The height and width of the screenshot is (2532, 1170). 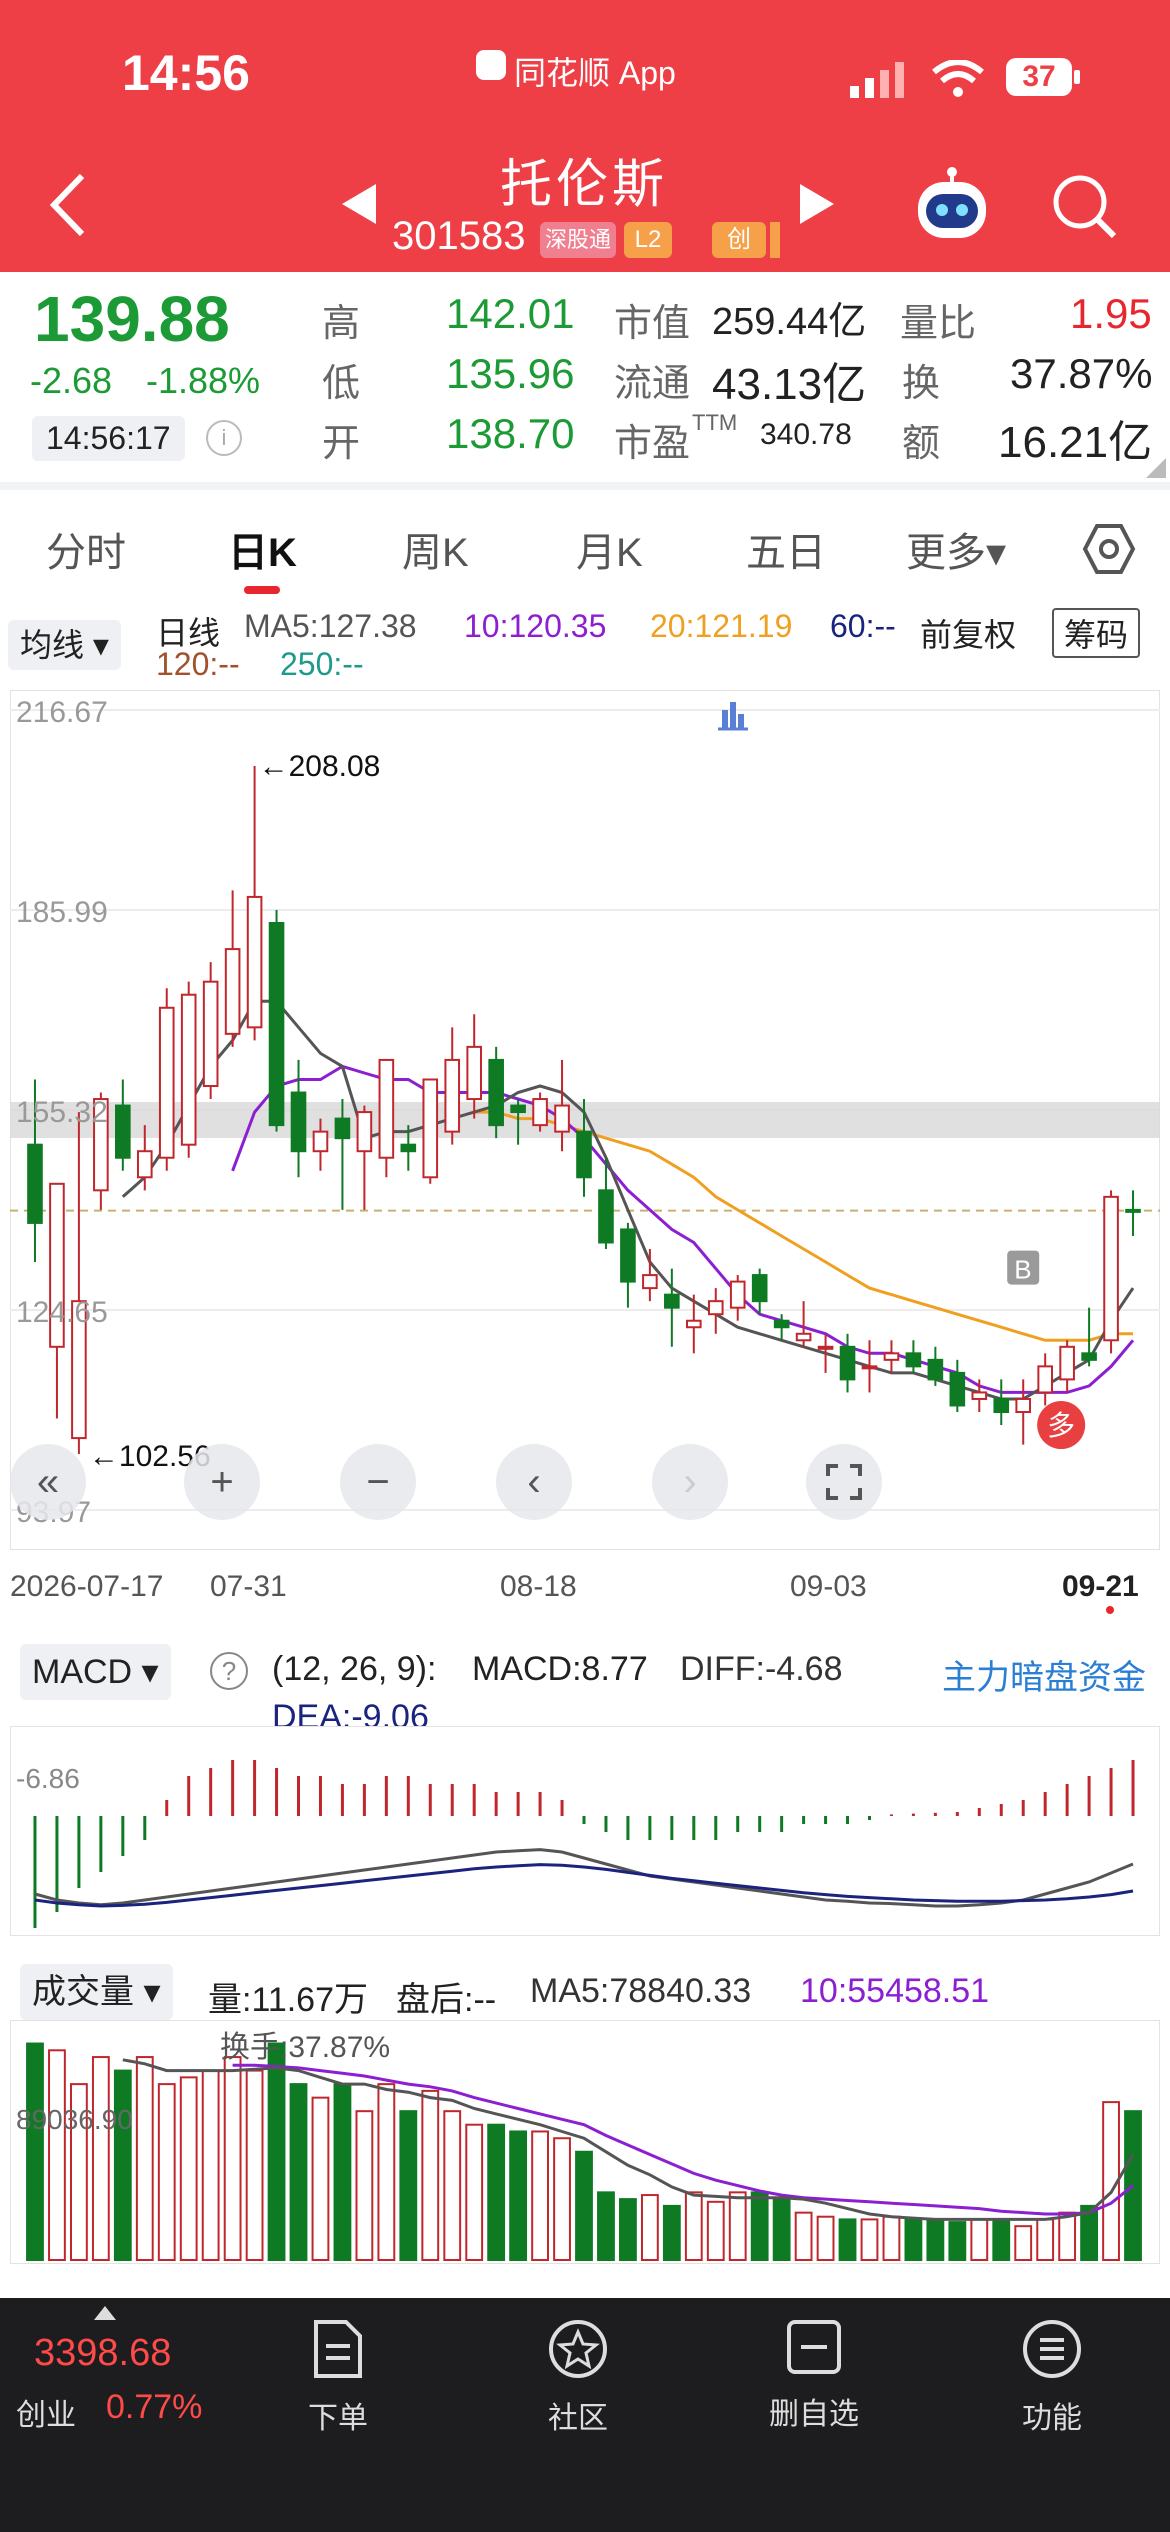 What do you see at coordinates (1052, 2418) in the screenshot?
I see `nav-functions-label: 功能` at bounding box center [1052, 2418].